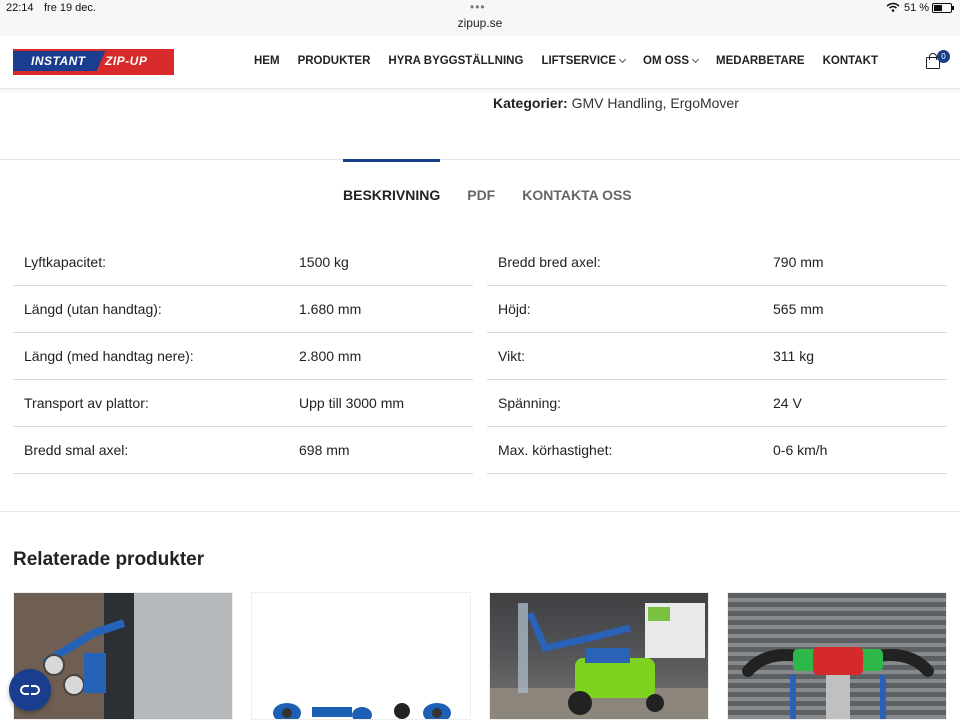  Describe the element at coordinates (717, 450) in the screenshot. I see `table-row: Max. körhastighet: 0-6 km/h` at that location.